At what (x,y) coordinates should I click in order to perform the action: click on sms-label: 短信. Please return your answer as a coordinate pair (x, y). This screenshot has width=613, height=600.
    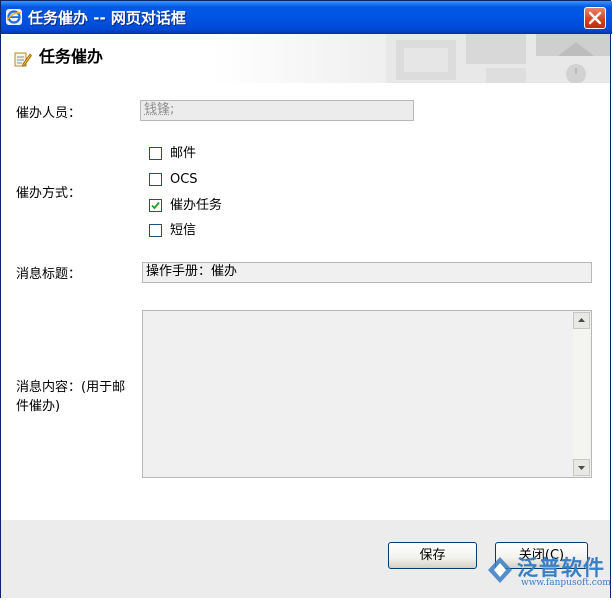
    Looking at the image, I should click on (183, 230).